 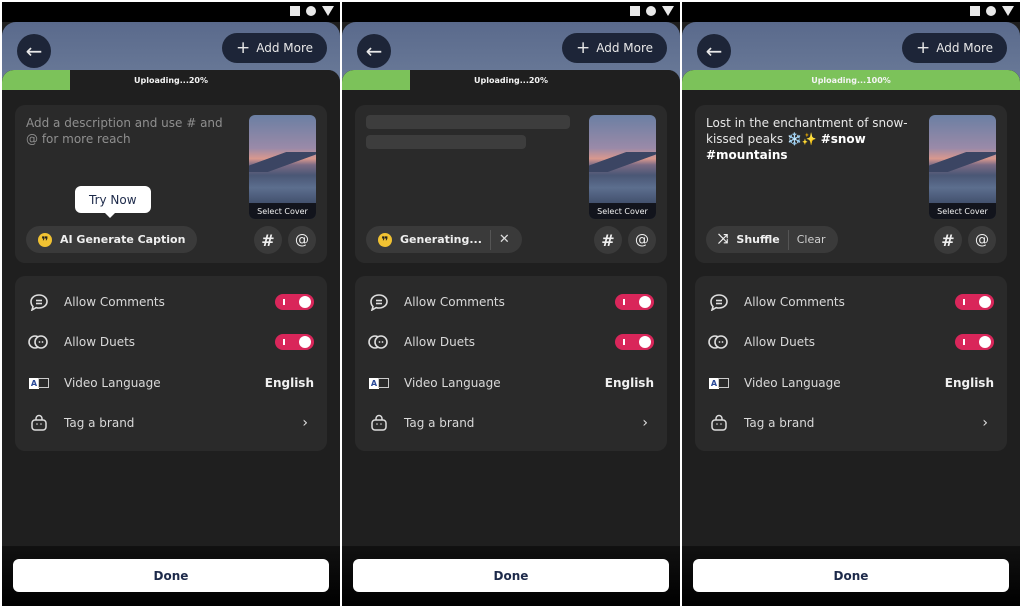 I want to click on try-now-tooltip: Try Now, so click(x=113, y=202).